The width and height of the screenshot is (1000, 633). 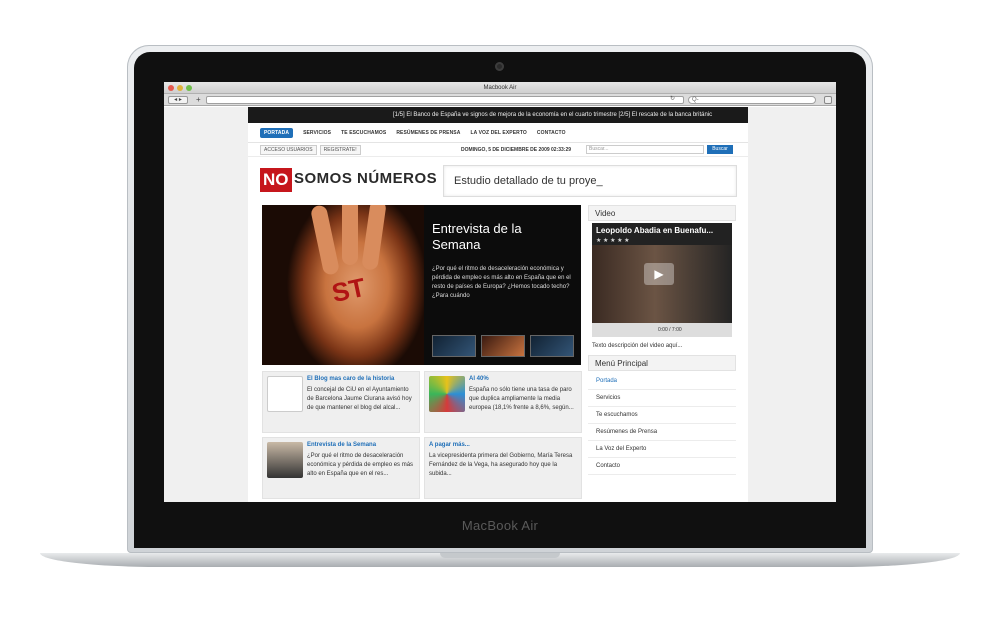 What do you see at coordinates (500, 555) in the screenshot?
I see `laptop-notch` at bounding box center [500, 555].